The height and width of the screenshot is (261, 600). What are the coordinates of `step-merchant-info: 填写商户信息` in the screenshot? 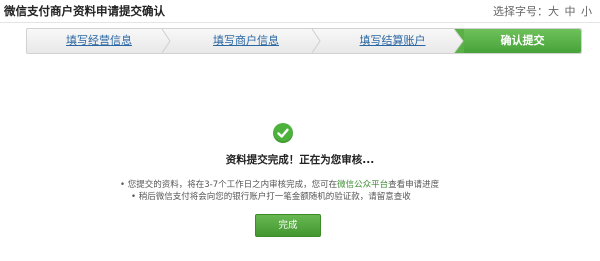 It's located at (246, 41).